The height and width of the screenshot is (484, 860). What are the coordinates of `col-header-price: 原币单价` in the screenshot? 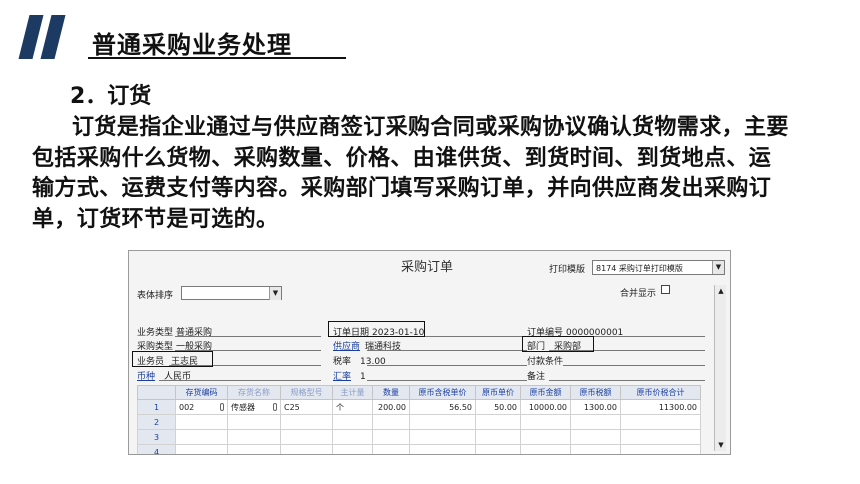 It's located at (498, 392).